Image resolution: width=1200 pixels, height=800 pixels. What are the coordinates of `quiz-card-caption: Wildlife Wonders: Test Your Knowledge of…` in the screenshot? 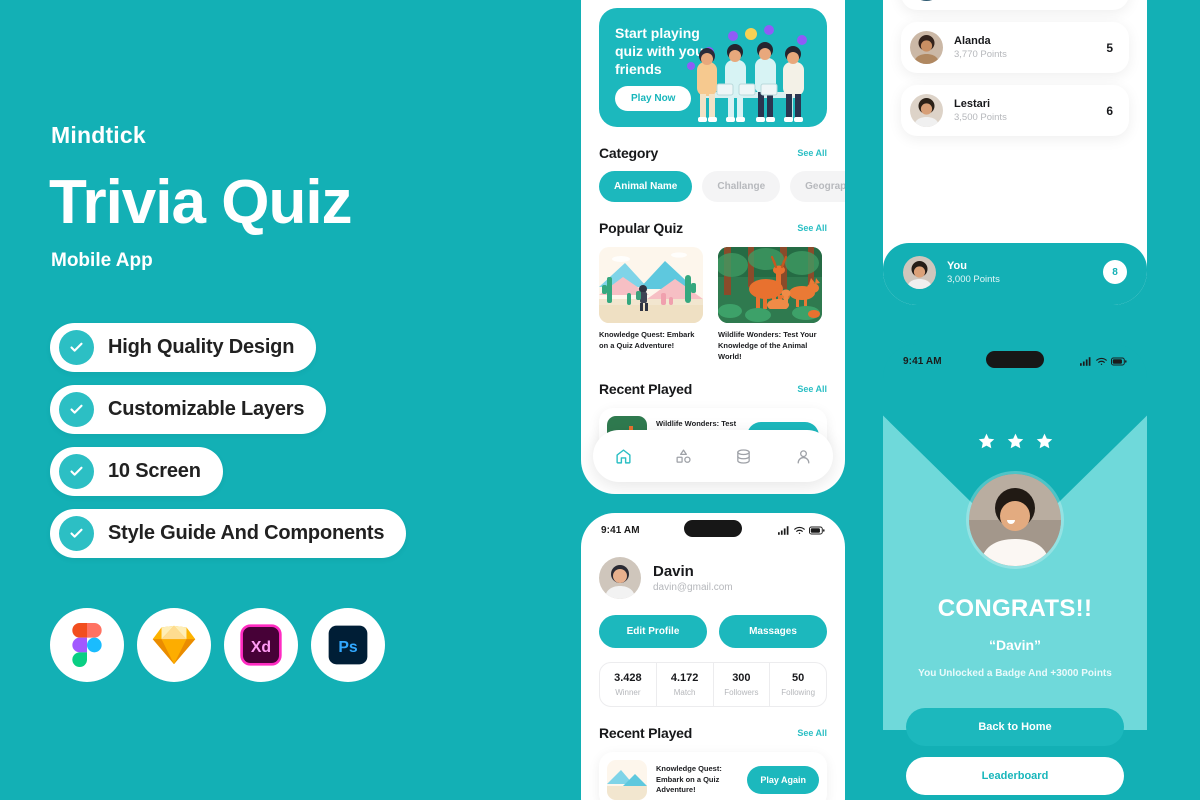 It's located at (767, 345).